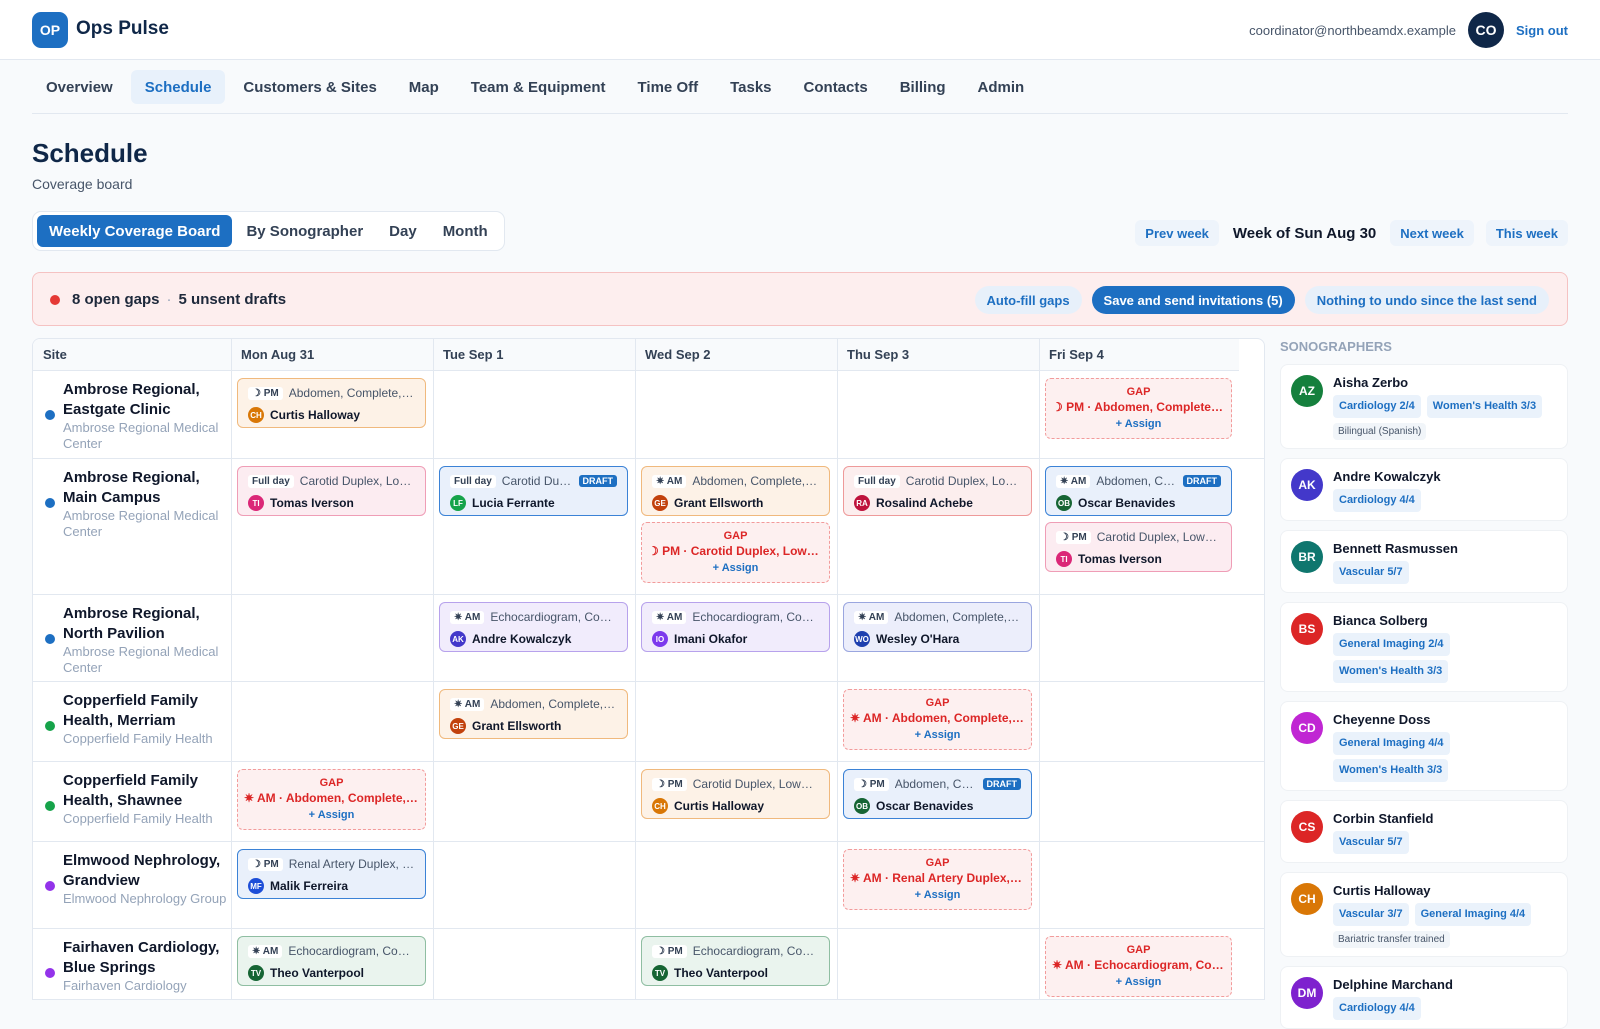 The height and width of the screenshot is (1029, 1600). I want to click on assigned-sonographer: CH Curtis Halloway, so click(735, 806).